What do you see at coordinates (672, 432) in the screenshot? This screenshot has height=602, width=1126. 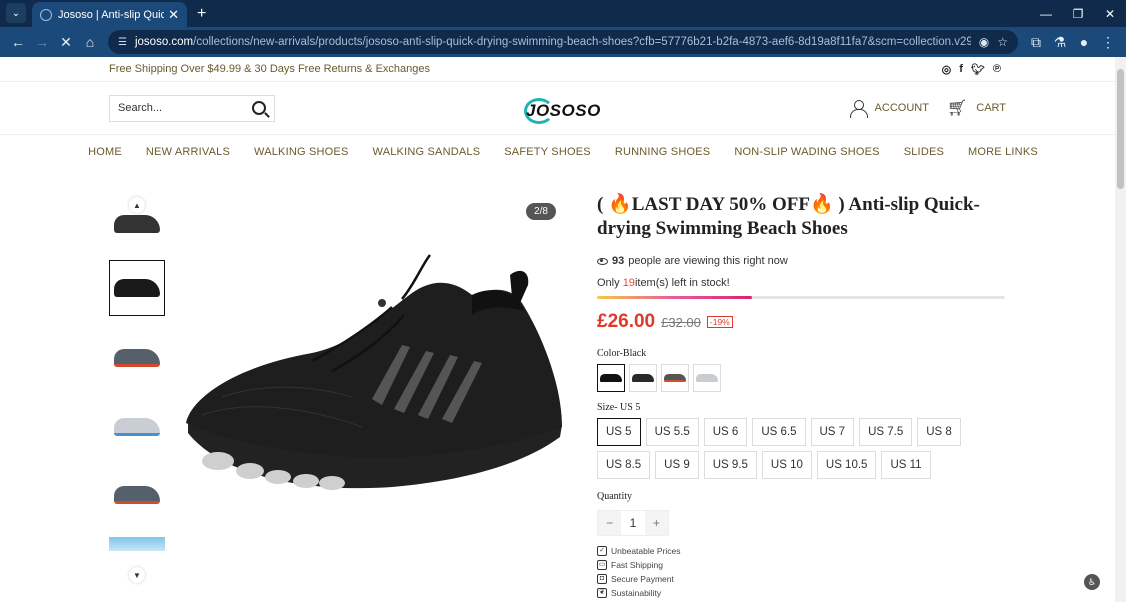 I see `size-option: US 5.5` at bounding box center [672, 432].